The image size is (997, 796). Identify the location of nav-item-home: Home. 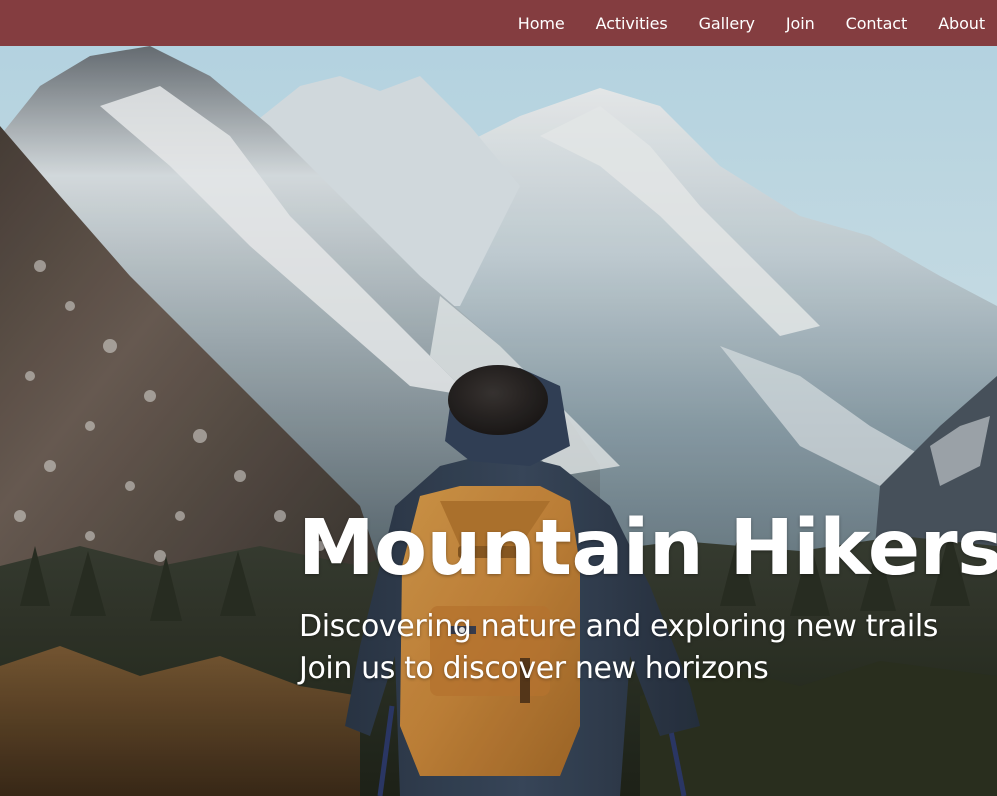
(541, 23).